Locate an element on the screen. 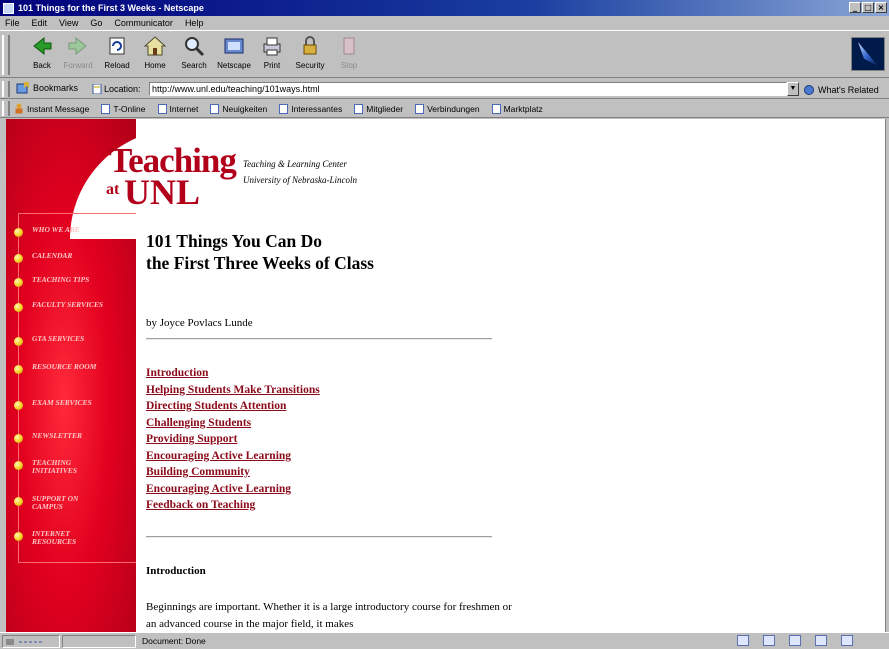 Image resolution: width=889 pixels, height=649 pixels. personal-toolbar-grip is located at coordinates (6, 108).